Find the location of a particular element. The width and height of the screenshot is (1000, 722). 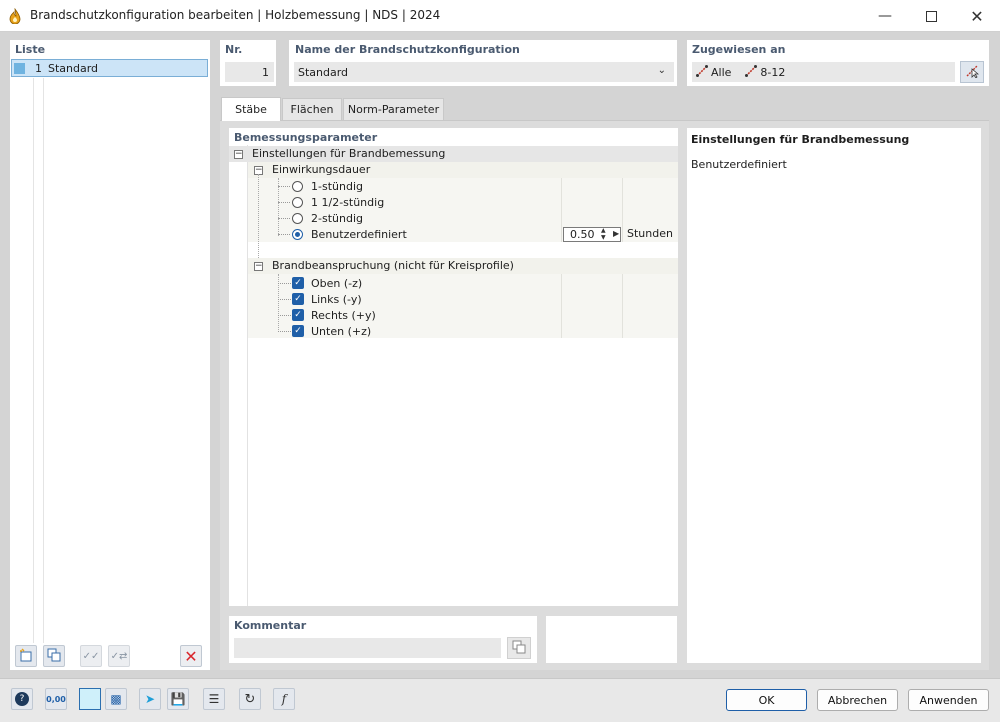

exposure-bottom: ✓ Unten (+z) is located at coordinates (324, 331).